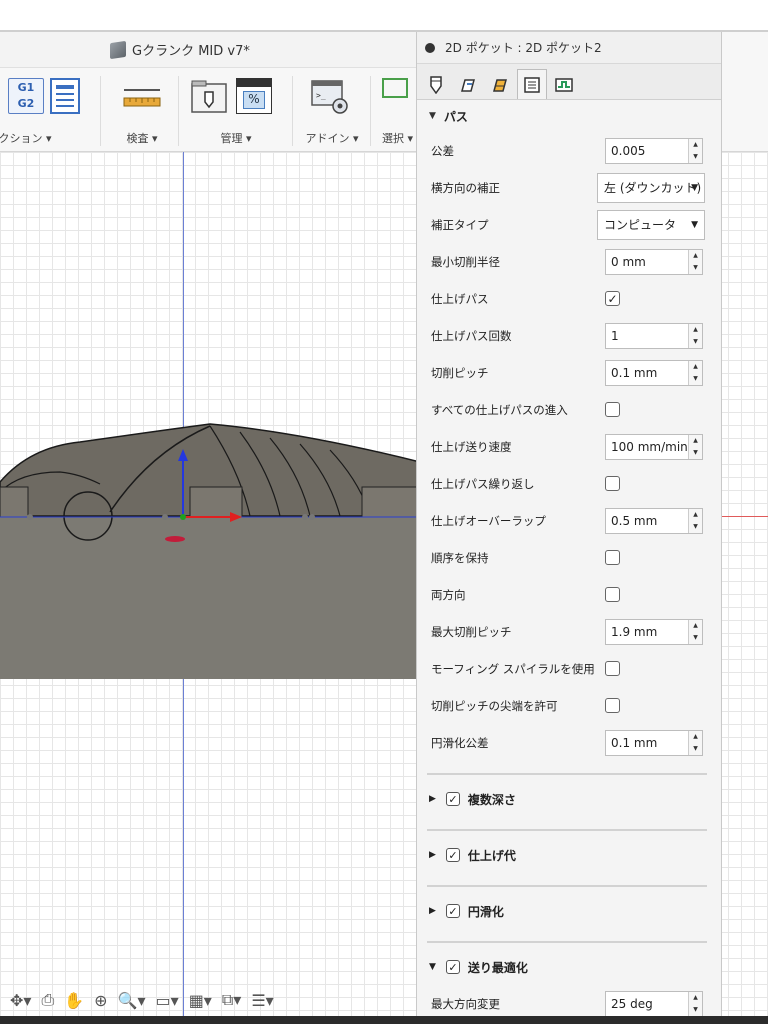  What do you see at coordinates (20, 1000) in the screenshot?
I see `orbit-icon: ✥▾` at bounding box center [20, 1000].